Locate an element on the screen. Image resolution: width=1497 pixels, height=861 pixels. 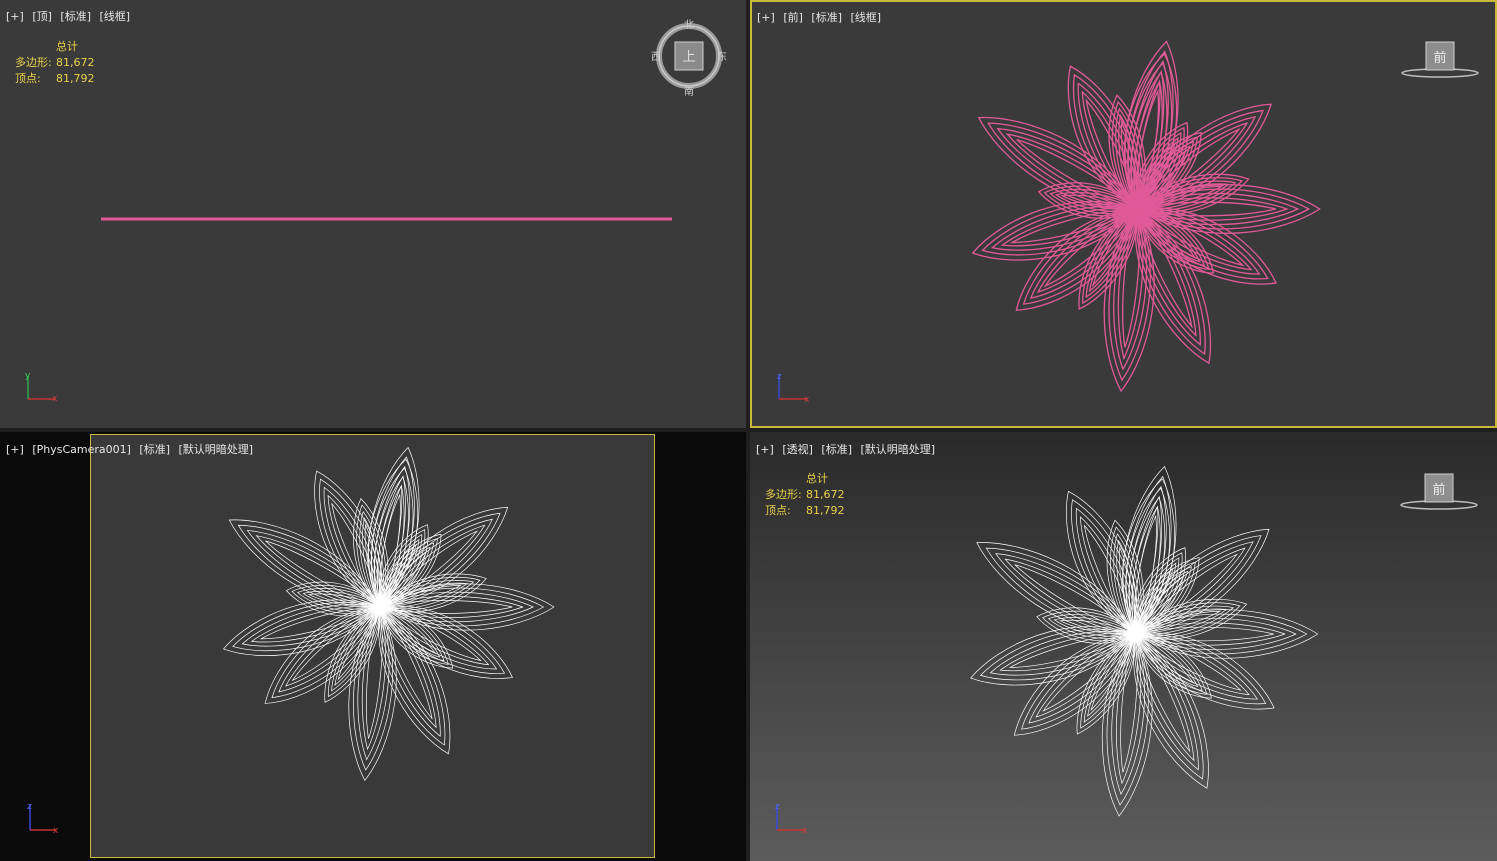
stats-title: 总计 is located at coordinates (67, 46).